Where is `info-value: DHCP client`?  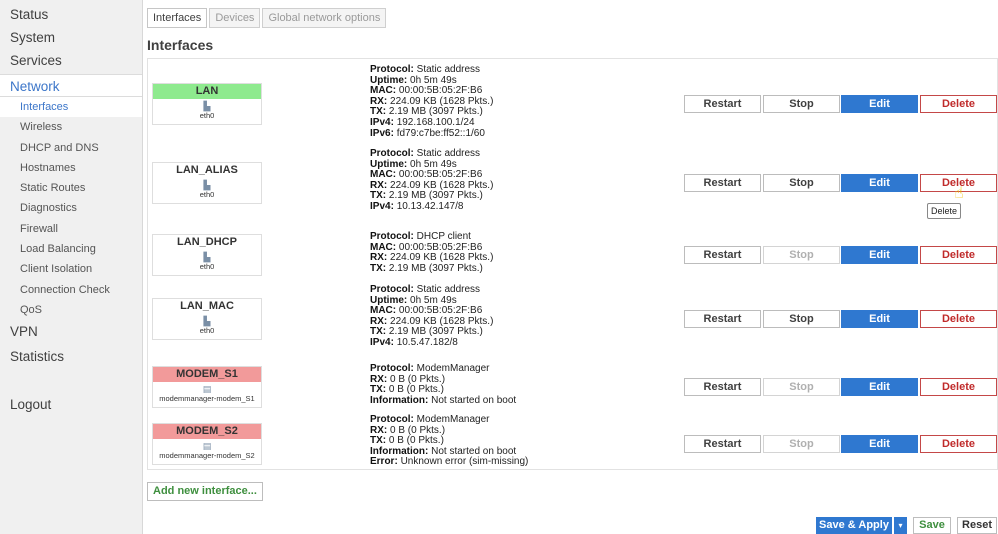 info-value: DHCP client is located at coordinates (443, 236).